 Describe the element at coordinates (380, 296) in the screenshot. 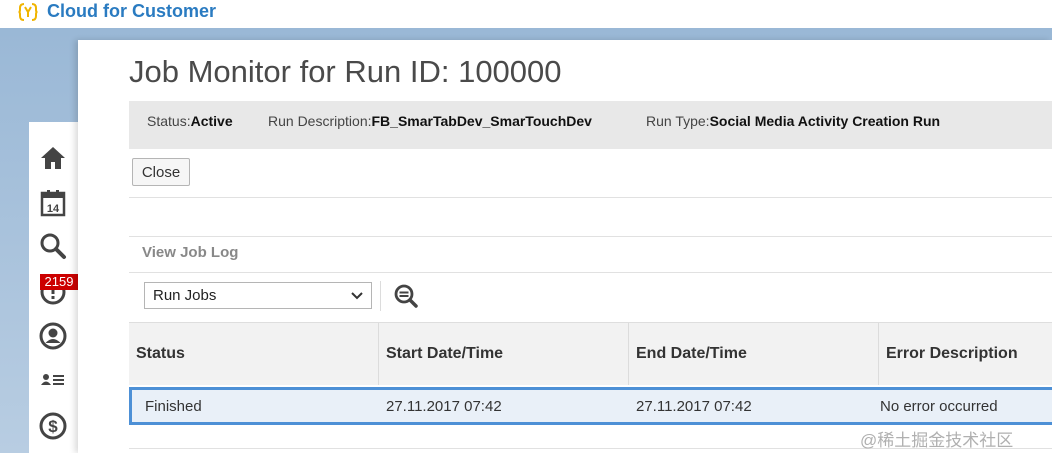

I see `toolbar-separator` at that location.